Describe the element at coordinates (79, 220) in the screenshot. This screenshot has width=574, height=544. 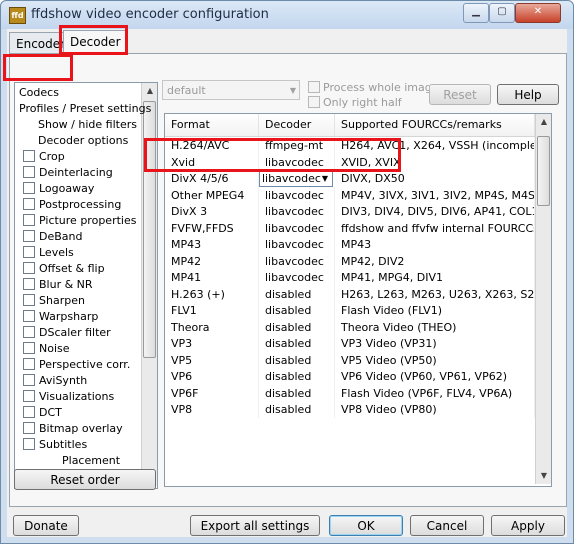
I see `tree-item: Picture properties` at that location.